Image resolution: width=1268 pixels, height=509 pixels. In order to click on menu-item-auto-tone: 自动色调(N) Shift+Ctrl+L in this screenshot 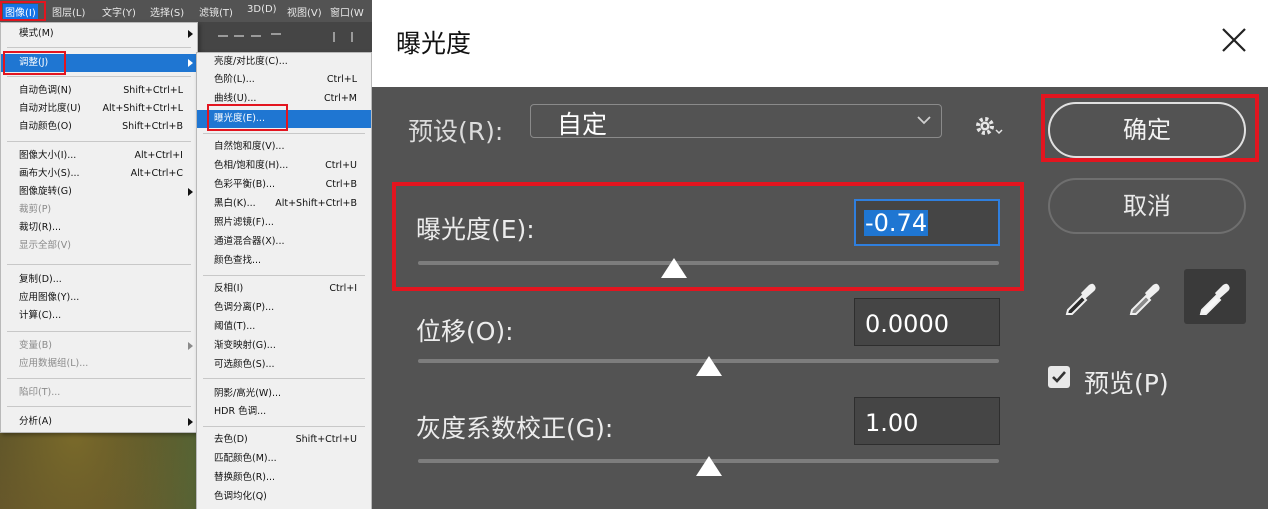, I will do `click(99, 91)`.